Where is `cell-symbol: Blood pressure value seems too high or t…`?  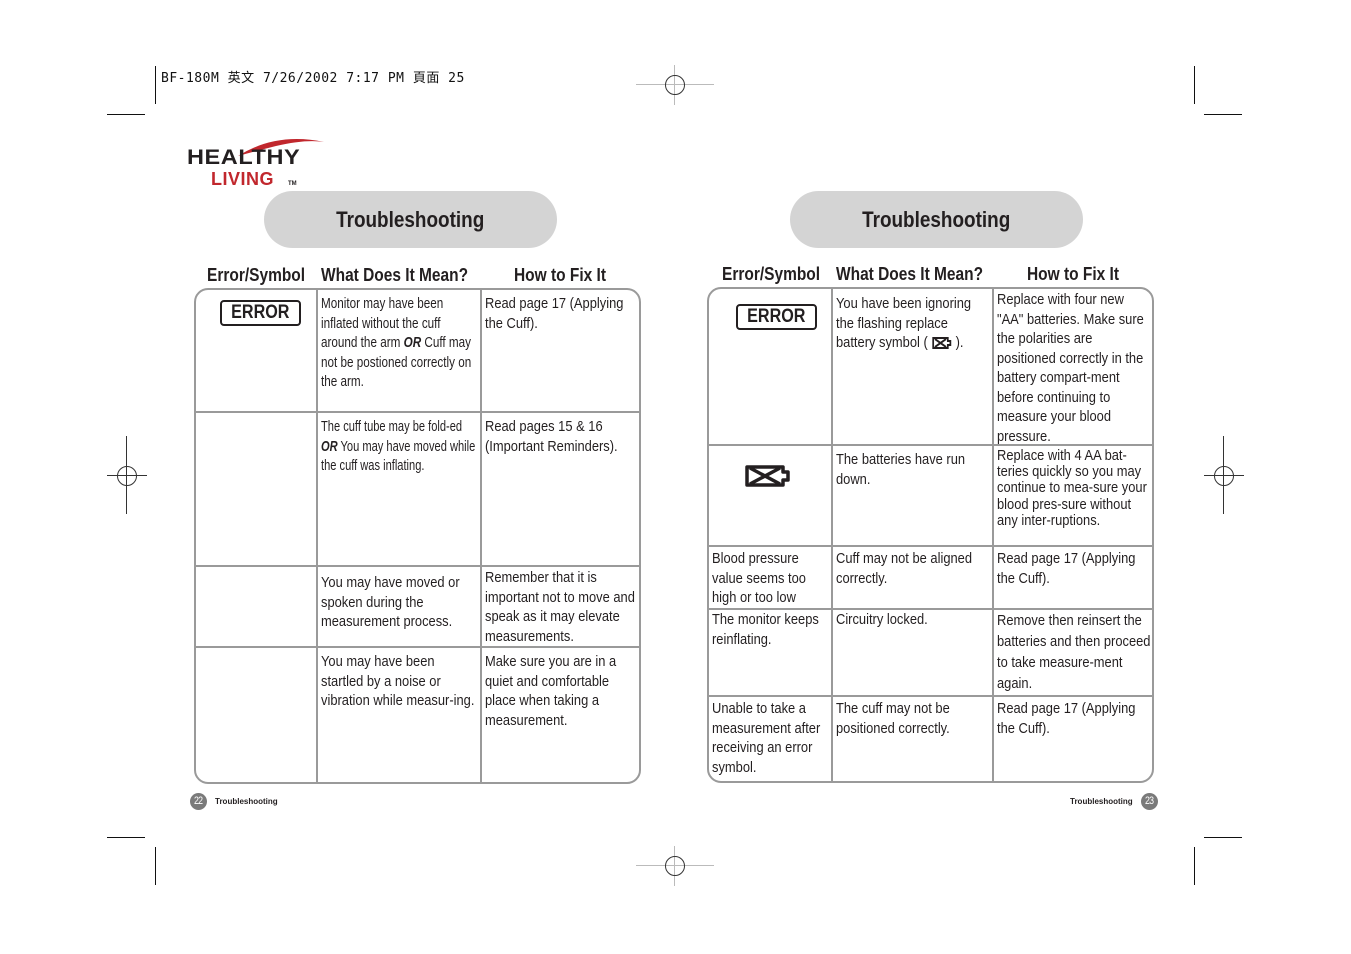
cell-symbol: Blood pressure value seems too high or t… is located at coordinates (759, 578).